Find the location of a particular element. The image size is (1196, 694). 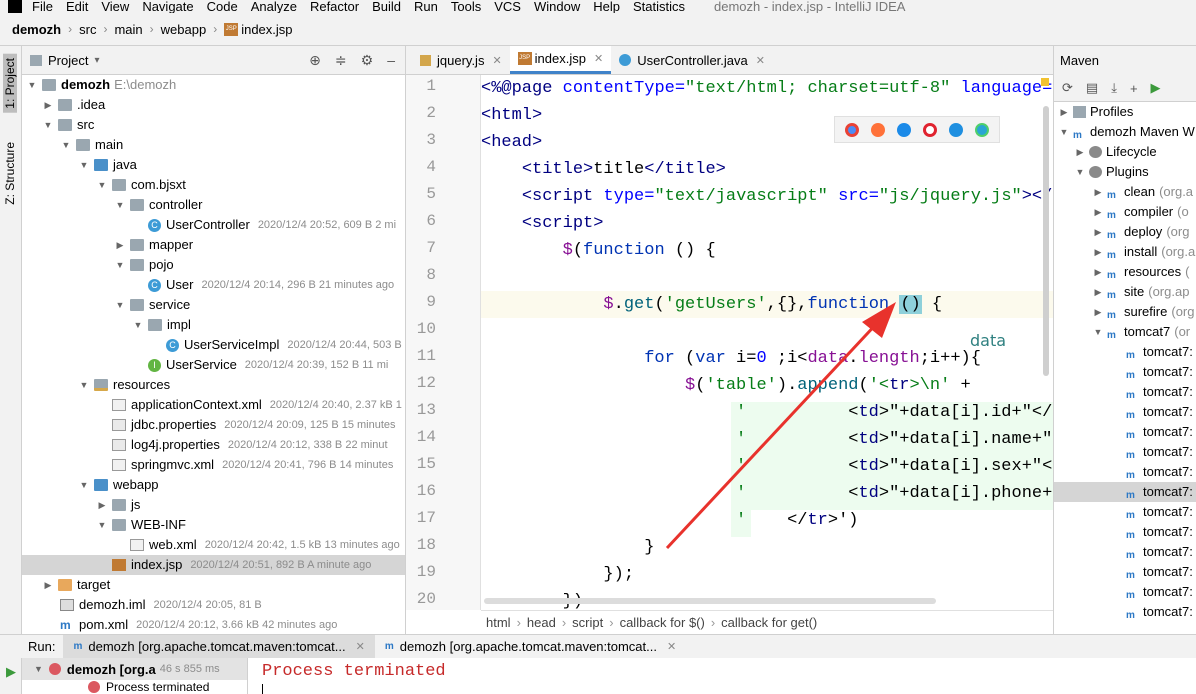

tree-item-resources: ▼ resources is located at coordinates (213, 385).